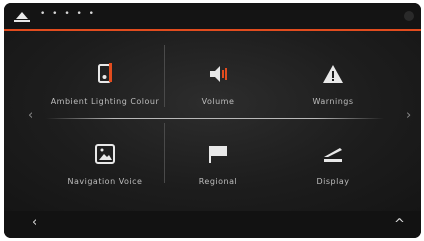 The image size is (424, 241). Describe the element at coordinates (218, 74) in the screenshot. I see `speaker-orange-icon` at that location.